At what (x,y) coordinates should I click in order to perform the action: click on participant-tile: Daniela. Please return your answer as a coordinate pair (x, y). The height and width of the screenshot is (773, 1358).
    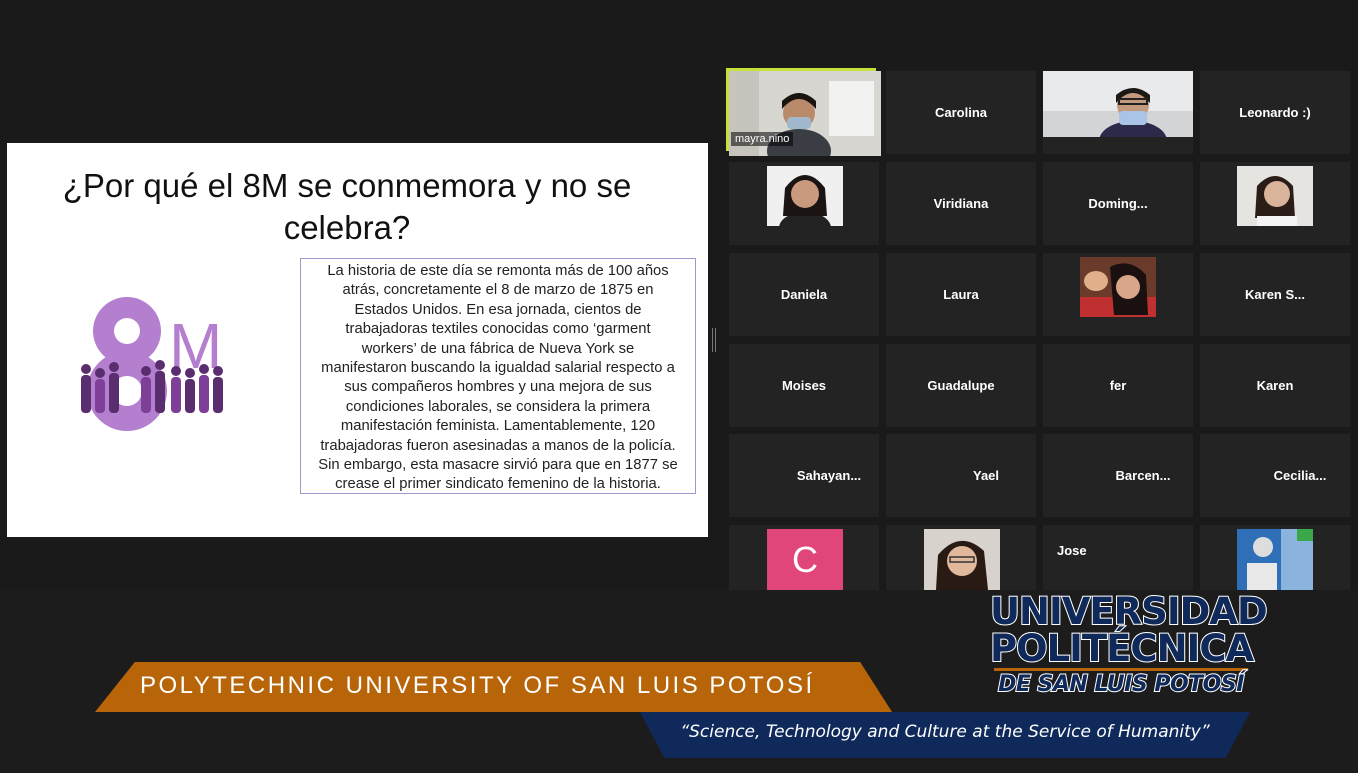
    Looking at the image, I should click on (804, 294).